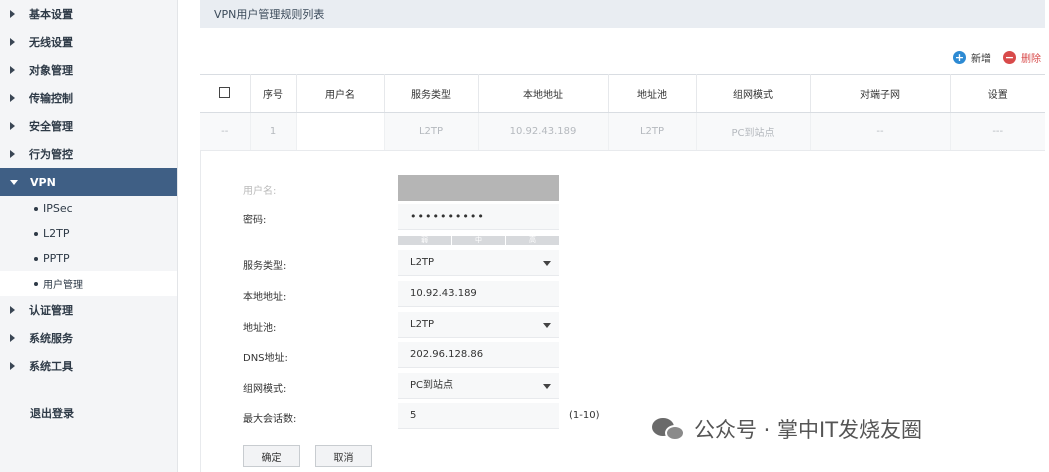  What do you see at coordinates (255, 220) in the screenshot?
I see `password-label: 密码:` at bounding box center [255, 220].